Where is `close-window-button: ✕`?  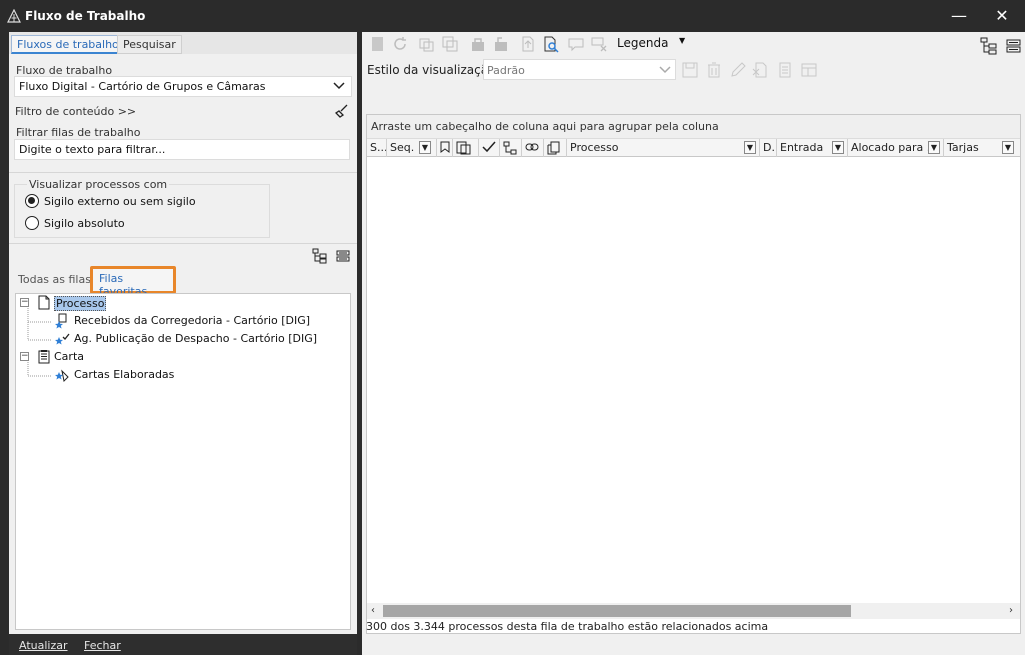 close-window-button: ✕ is located at coordinates (1002, 16).